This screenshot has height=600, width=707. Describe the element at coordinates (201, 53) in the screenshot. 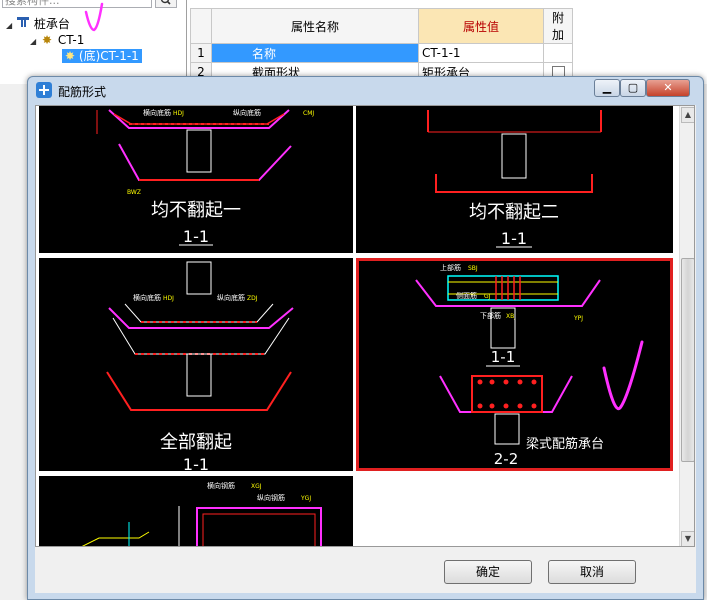

I see `row-number: 1` at that location.